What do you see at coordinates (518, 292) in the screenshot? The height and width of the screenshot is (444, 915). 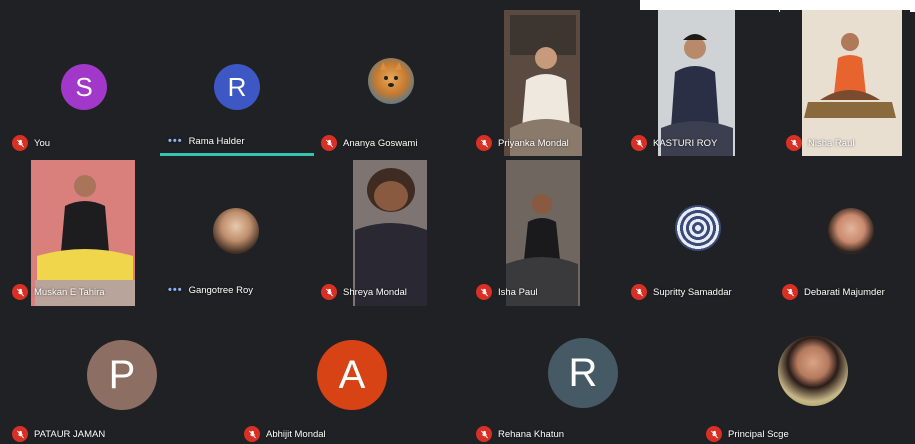 I see `participant-name: Isha Paul` at bounding box center [518, 292].